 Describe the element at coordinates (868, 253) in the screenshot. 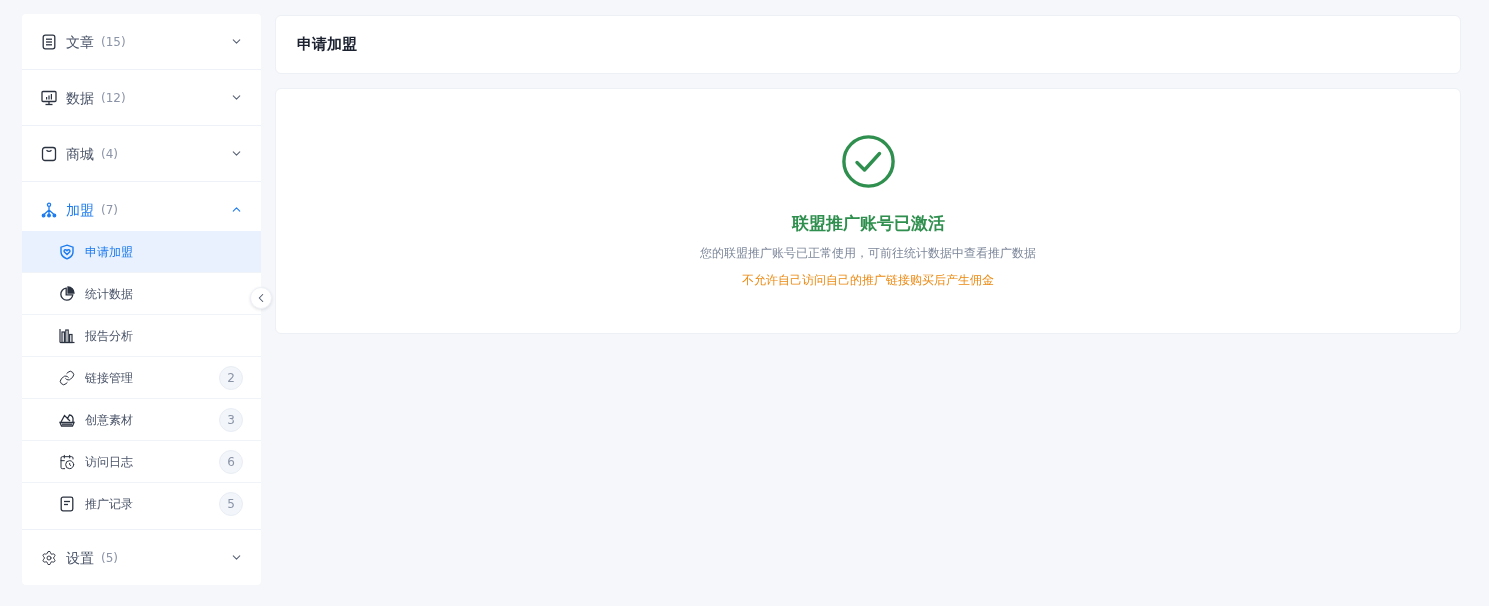

I see `result-description: 您的联盟推广账号已正常使用，可前往统计数据中查看推广数据` at that location.